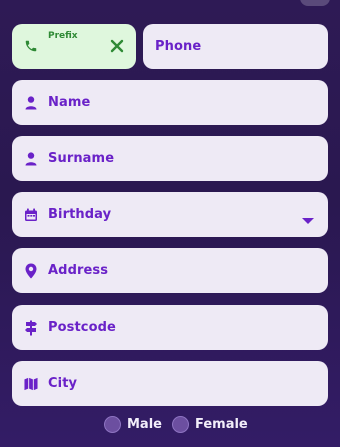  I want to click on signpost-icon, so click(31, 328).